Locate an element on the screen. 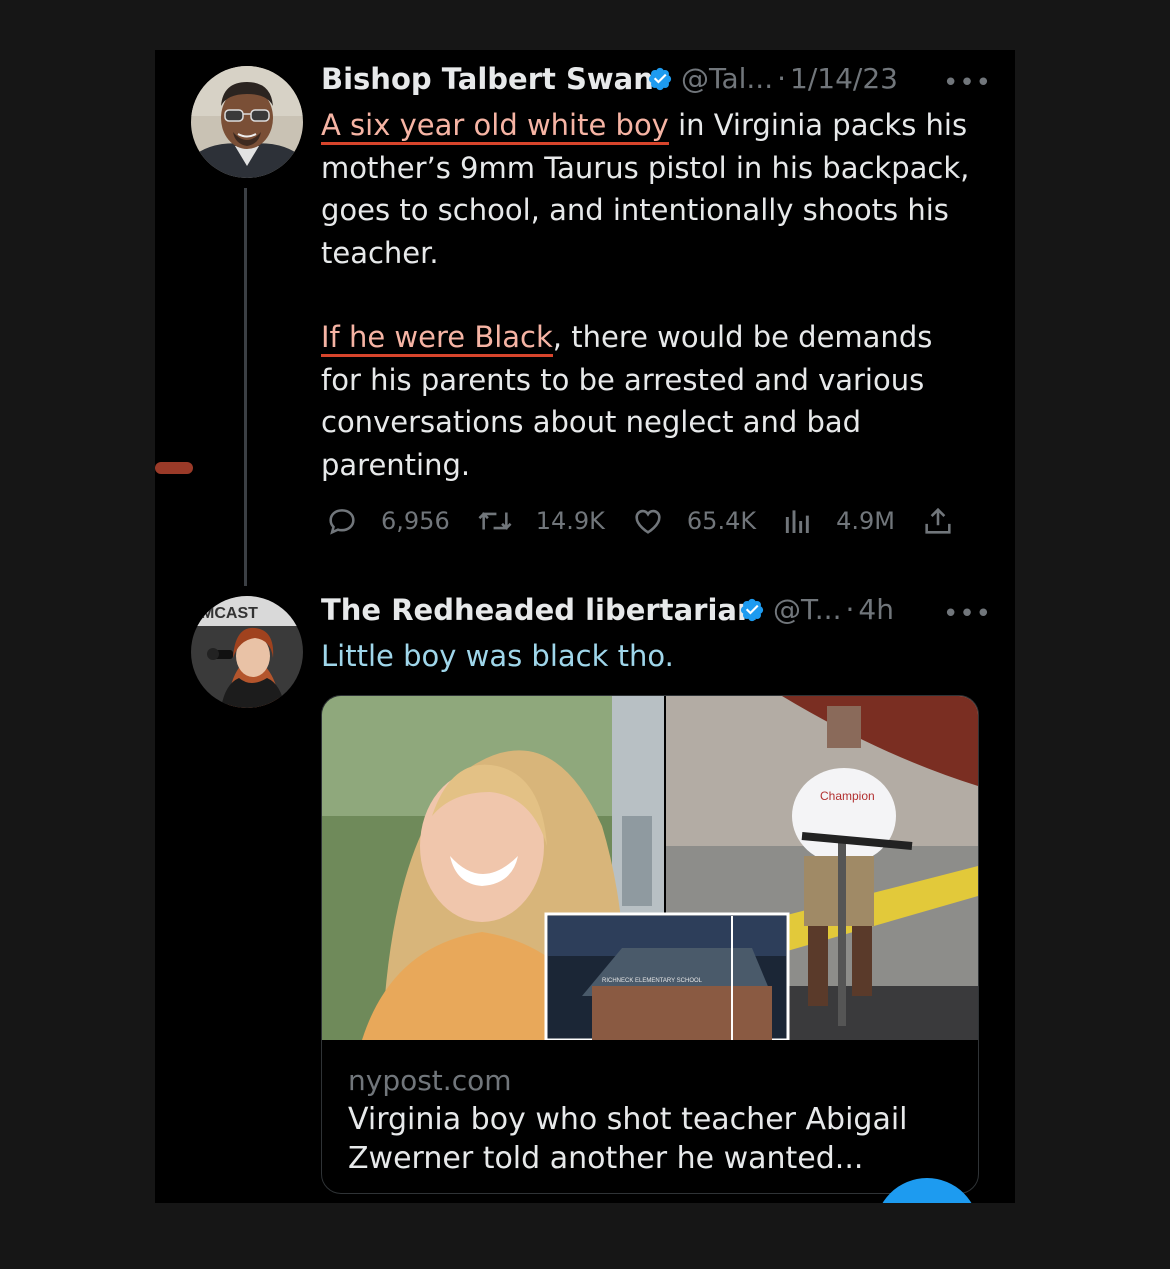 The image size is (1170, 1269). retweet-icon is located at coordinates (495, 521).